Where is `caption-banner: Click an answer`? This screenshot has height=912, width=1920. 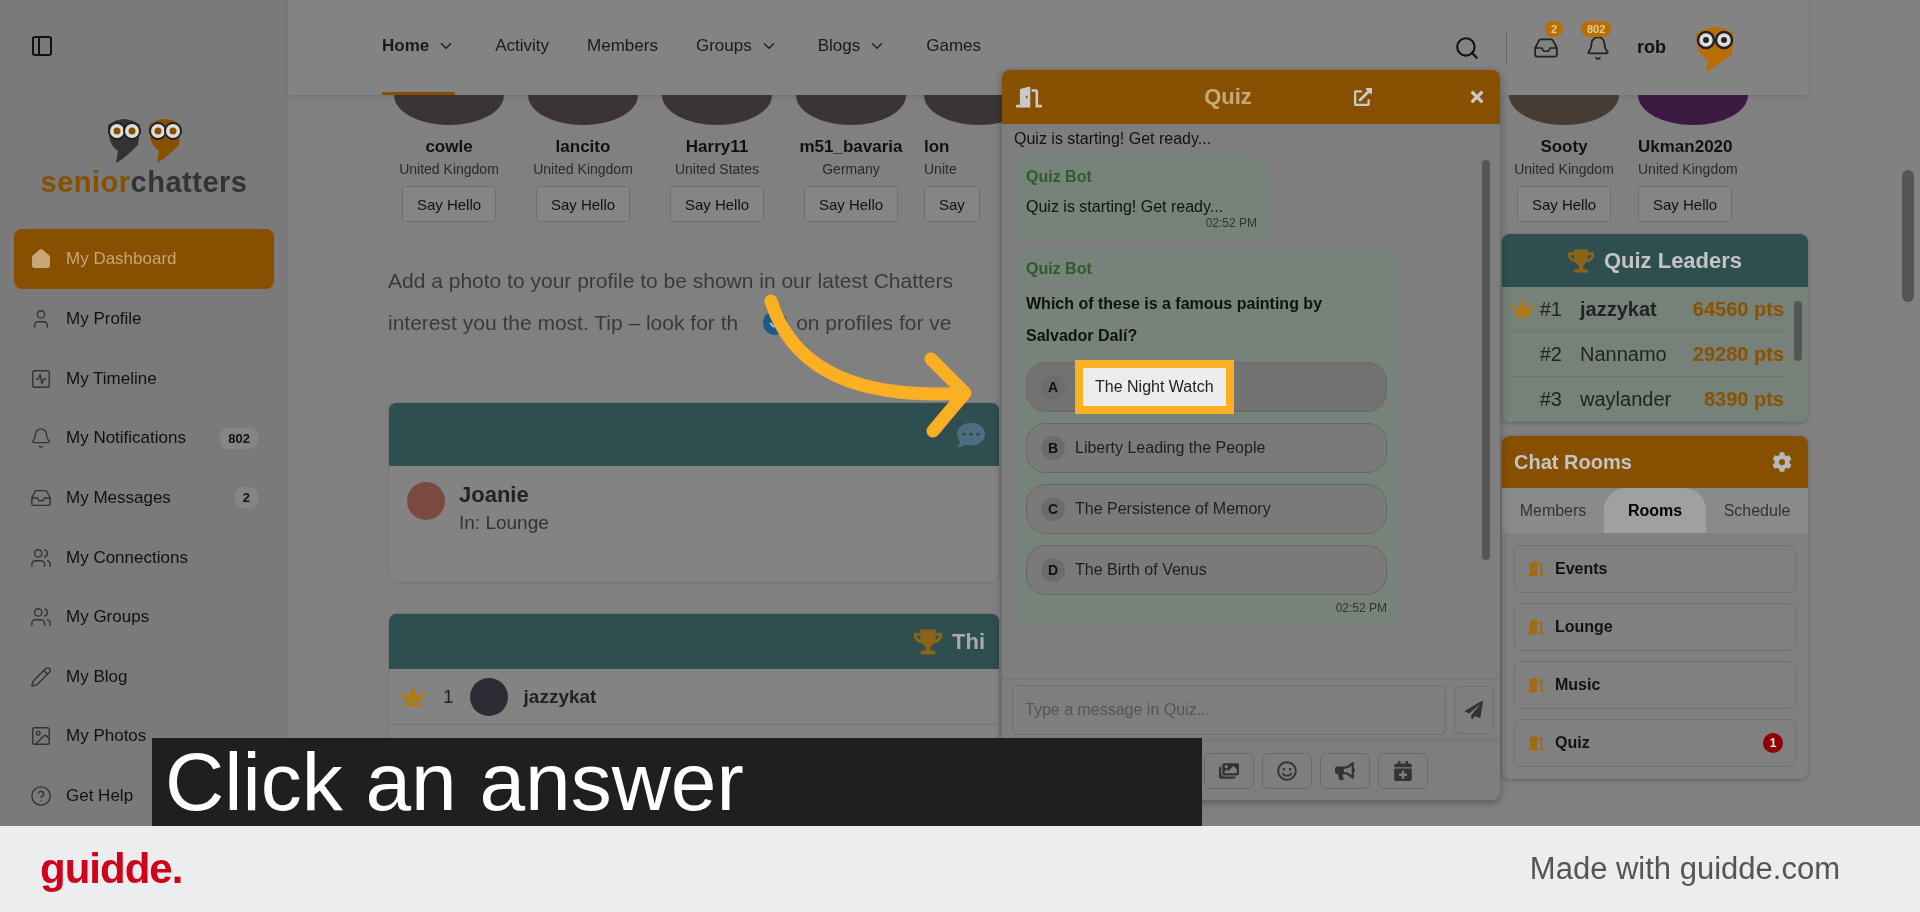 caption-banner: Click an answer is located at coordinates (677, 782).